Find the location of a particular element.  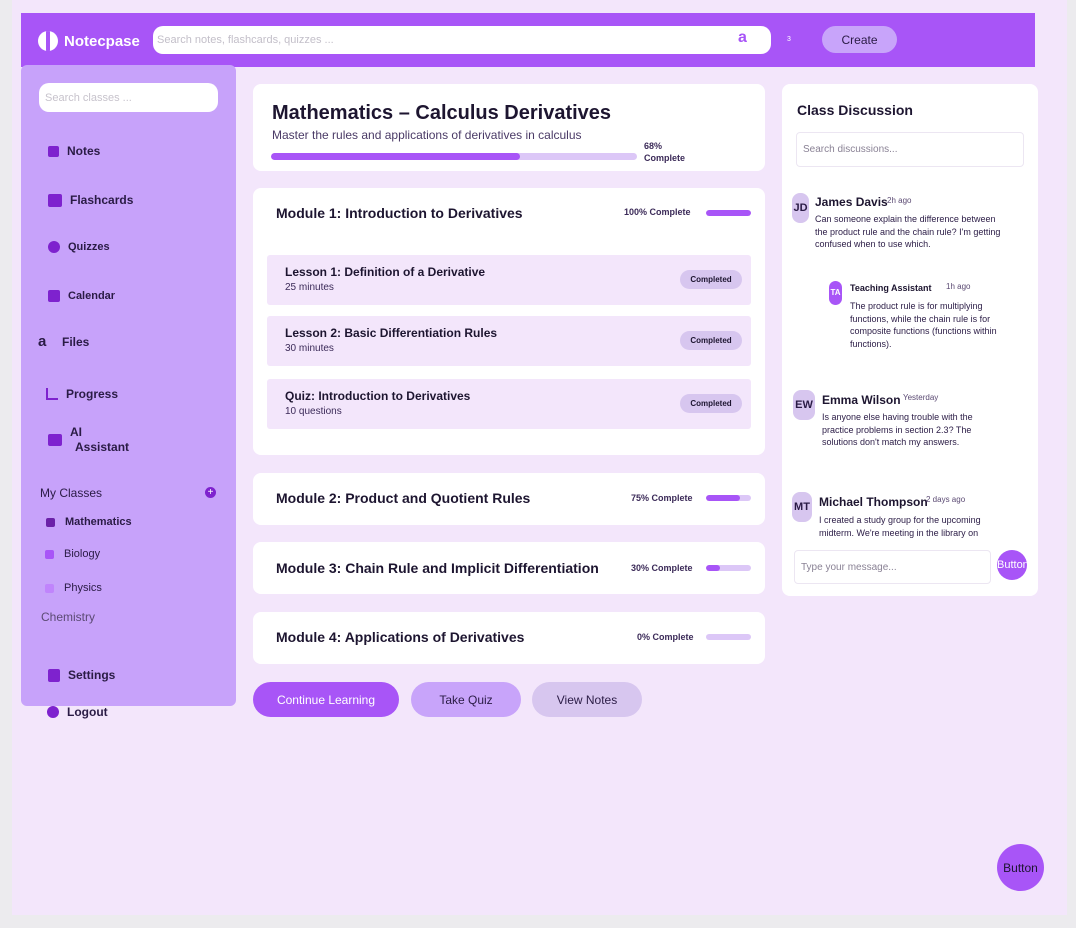

module-progress-label: 75% Complete is located at coordinates (662, 498).